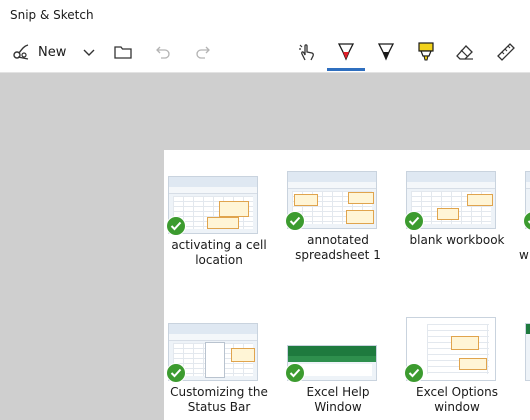  I want to click on redo-icon, so click(203, 52).